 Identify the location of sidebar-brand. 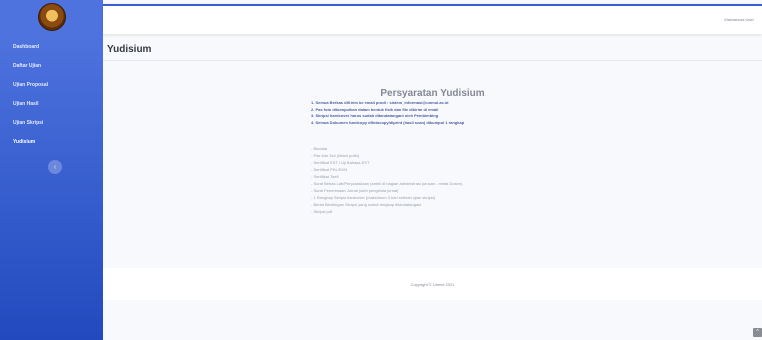
(51, 17).